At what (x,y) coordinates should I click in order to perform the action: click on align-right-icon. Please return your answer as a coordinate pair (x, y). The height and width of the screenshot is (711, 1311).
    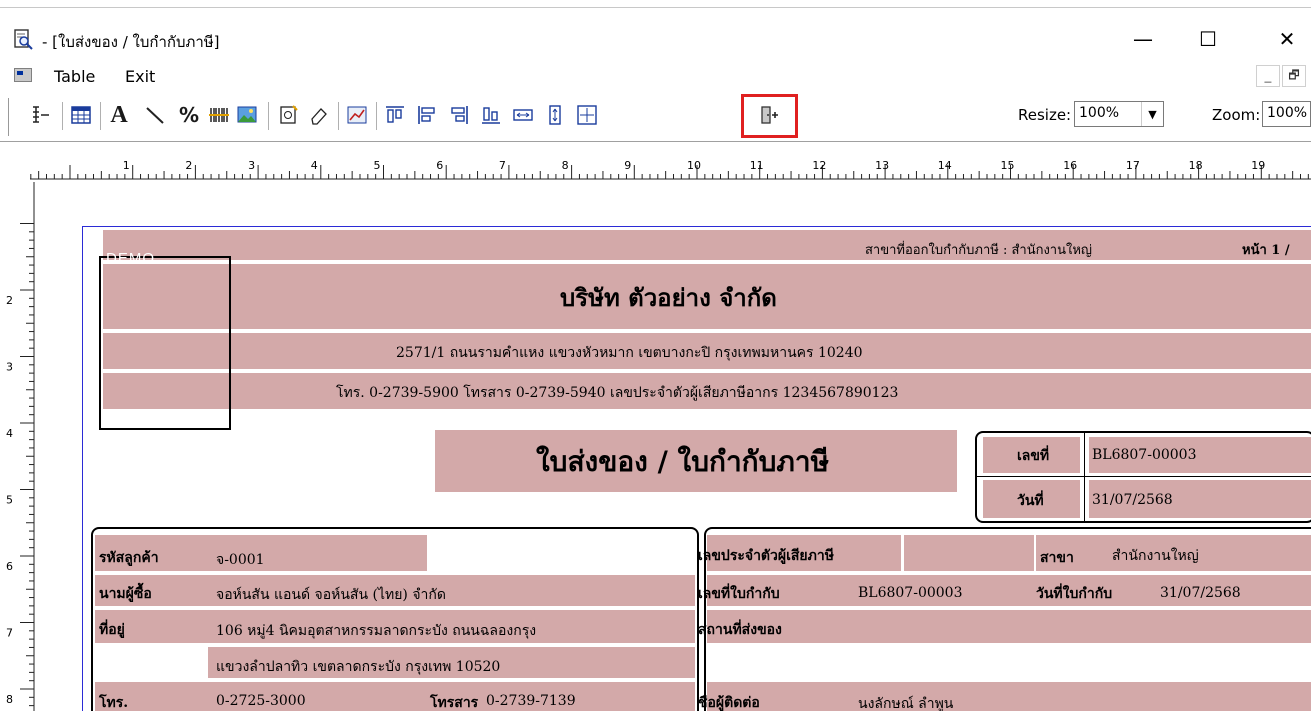
    Looking at the image, I should click on (459, 115).